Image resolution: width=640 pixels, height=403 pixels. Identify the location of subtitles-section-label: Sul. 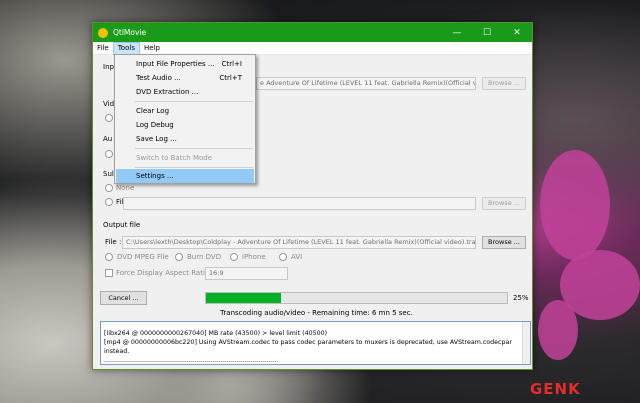
(108, 174).